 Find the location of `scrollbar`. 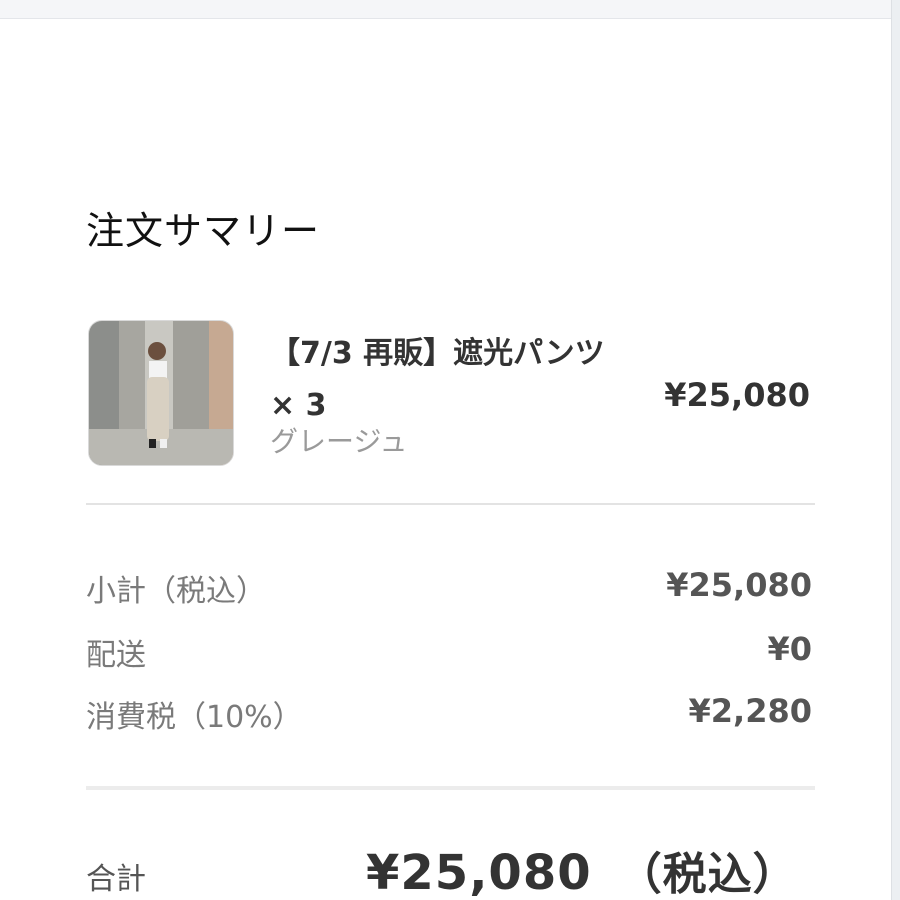

scrollbar is located at coordinates (895, 450).